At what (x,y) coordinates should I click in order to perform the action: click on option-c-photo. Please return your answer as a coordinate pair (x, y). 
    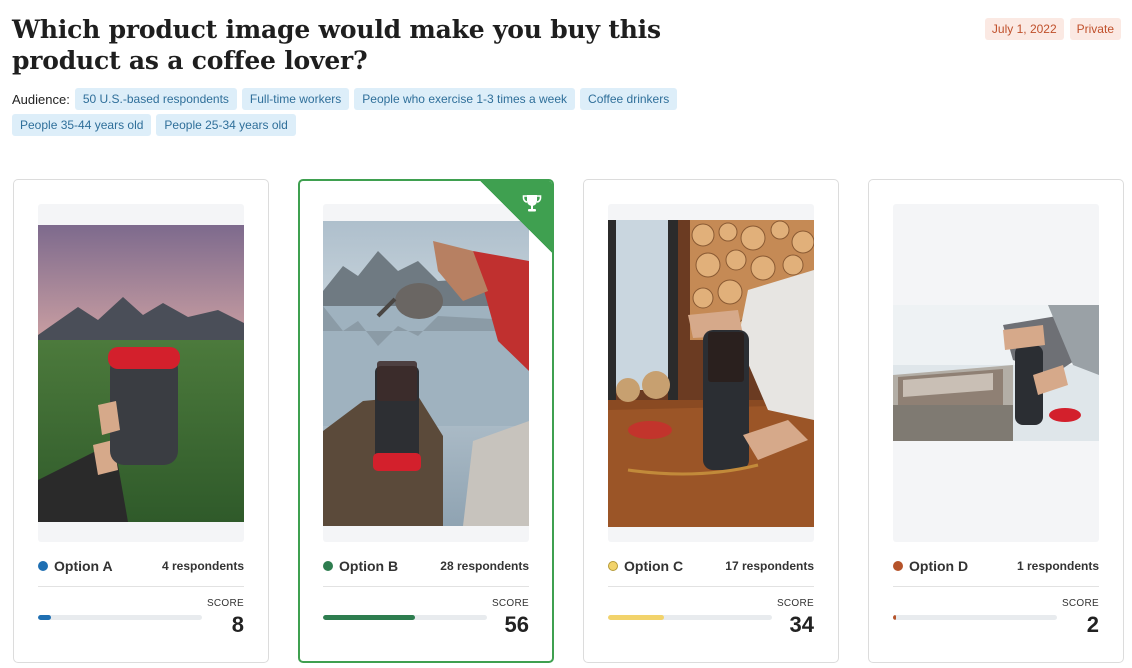
    Looking at the image, I should click on (711, 373).